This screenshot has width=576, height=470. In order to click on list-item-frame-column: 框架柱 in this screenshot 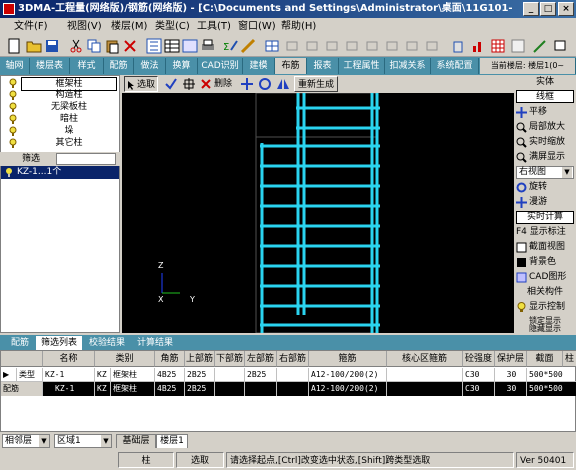, I will do `click(63, 84)`.